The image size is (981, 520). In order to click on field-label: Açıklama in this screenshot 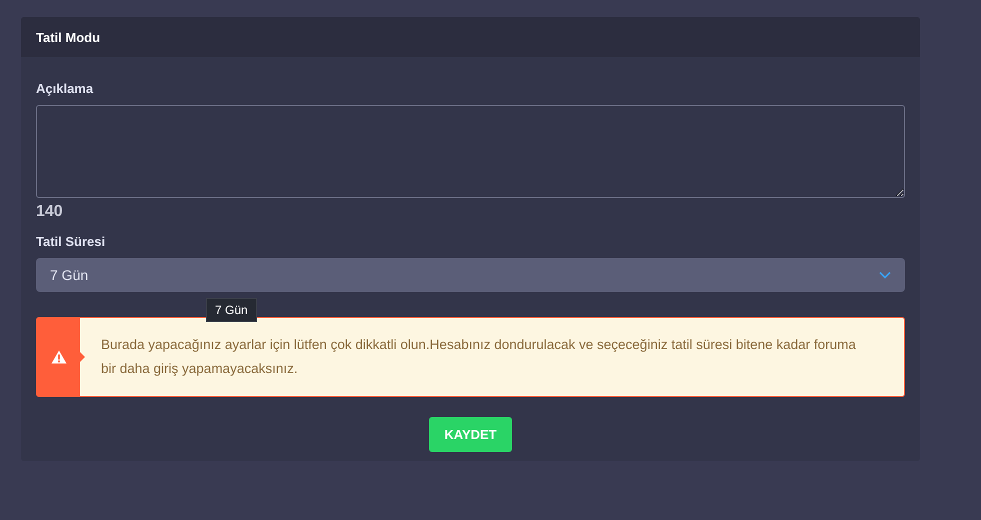, I will do `click(65, 88)`.